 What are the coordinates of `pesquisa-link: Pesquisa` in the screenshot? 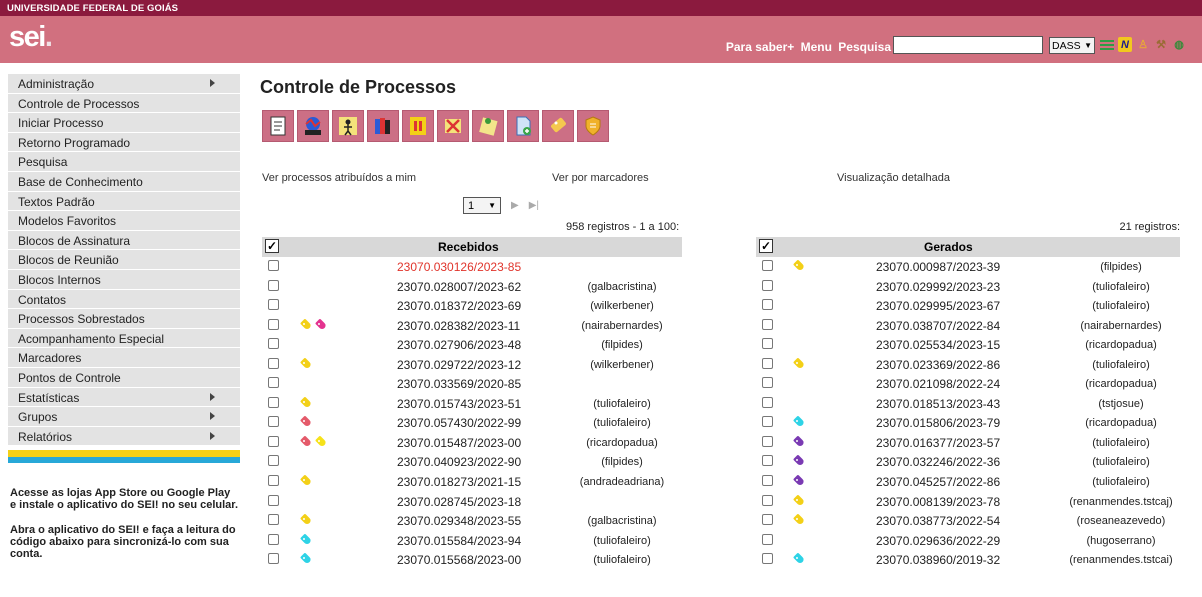 It's located at (864, 47).